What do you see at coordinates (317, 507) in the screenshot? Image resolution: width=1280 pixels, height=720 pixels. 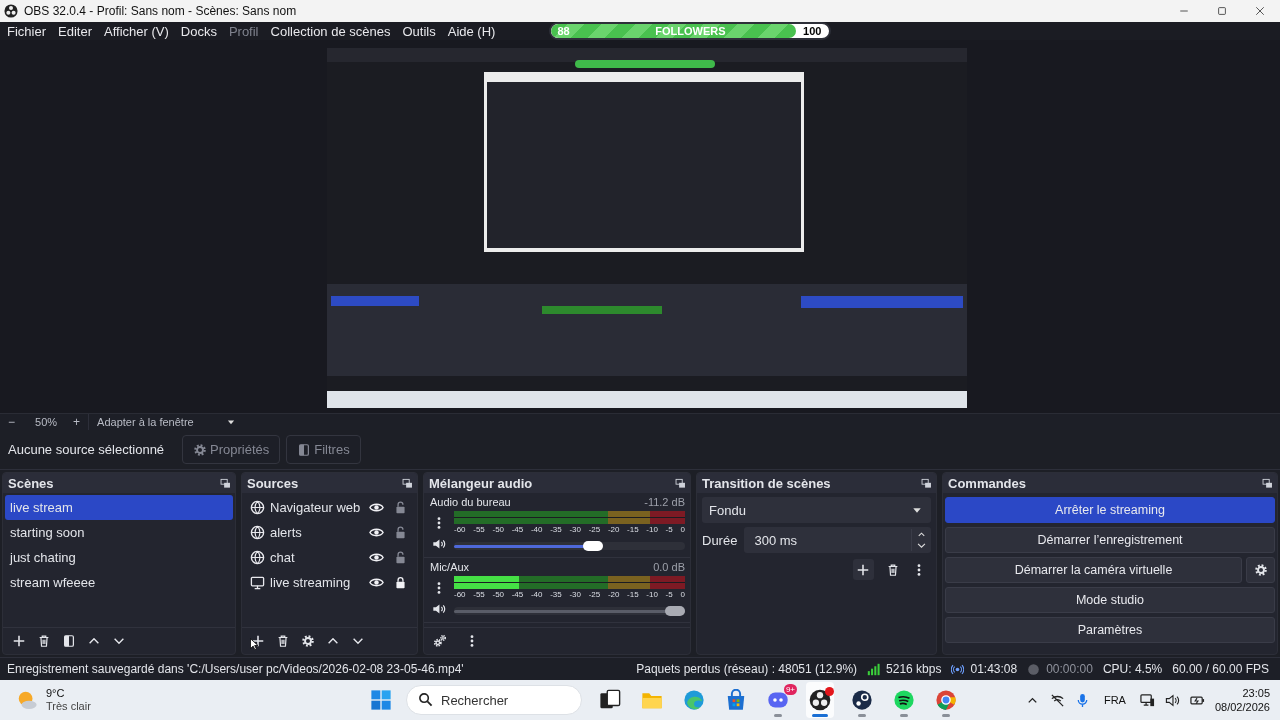 I see `source-name: Navigateur web` at bounding box center [317, 507].